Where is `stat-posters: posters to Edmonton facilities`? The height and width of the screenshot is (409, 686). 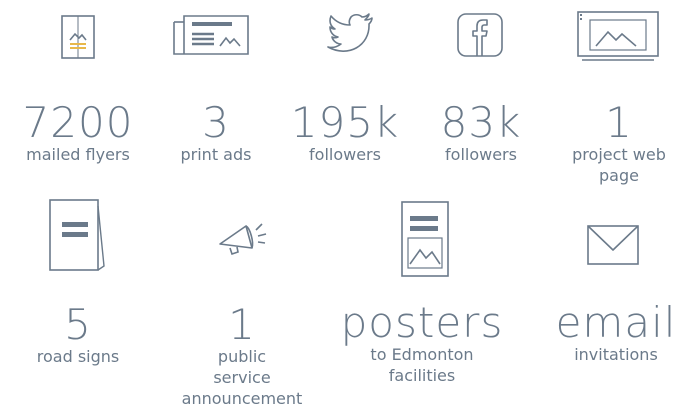 stat-posters: posters to Edmonton facilities is located at coordinates (422, 344).